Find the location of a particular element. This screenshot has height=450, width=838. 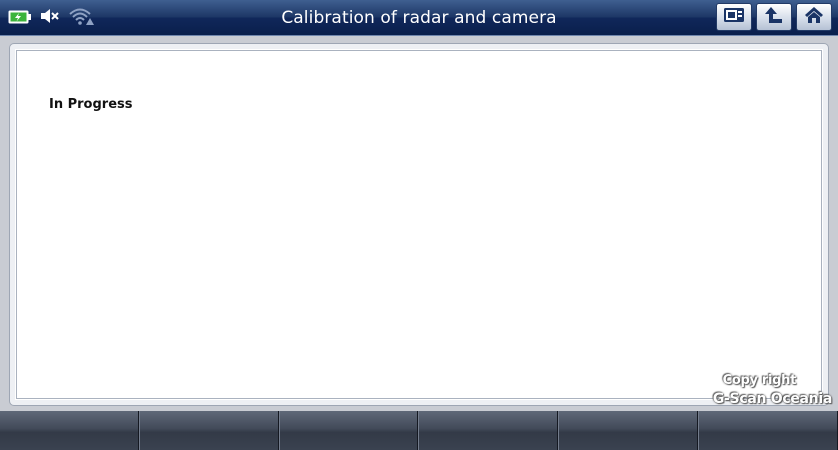

home-button is located at coordinates (814, 17).